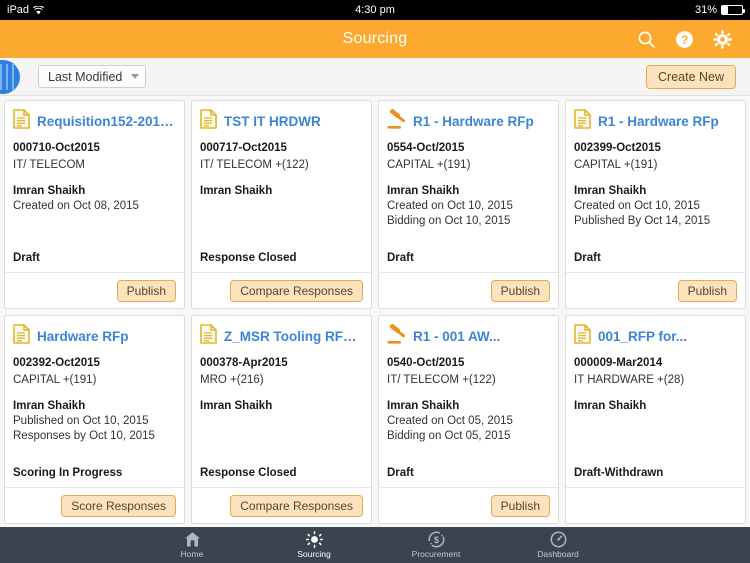  Describe the element at coordinates (254, 165) in the screenshot. I see `card-category: IT/ TELECOM +(122)` at that location.